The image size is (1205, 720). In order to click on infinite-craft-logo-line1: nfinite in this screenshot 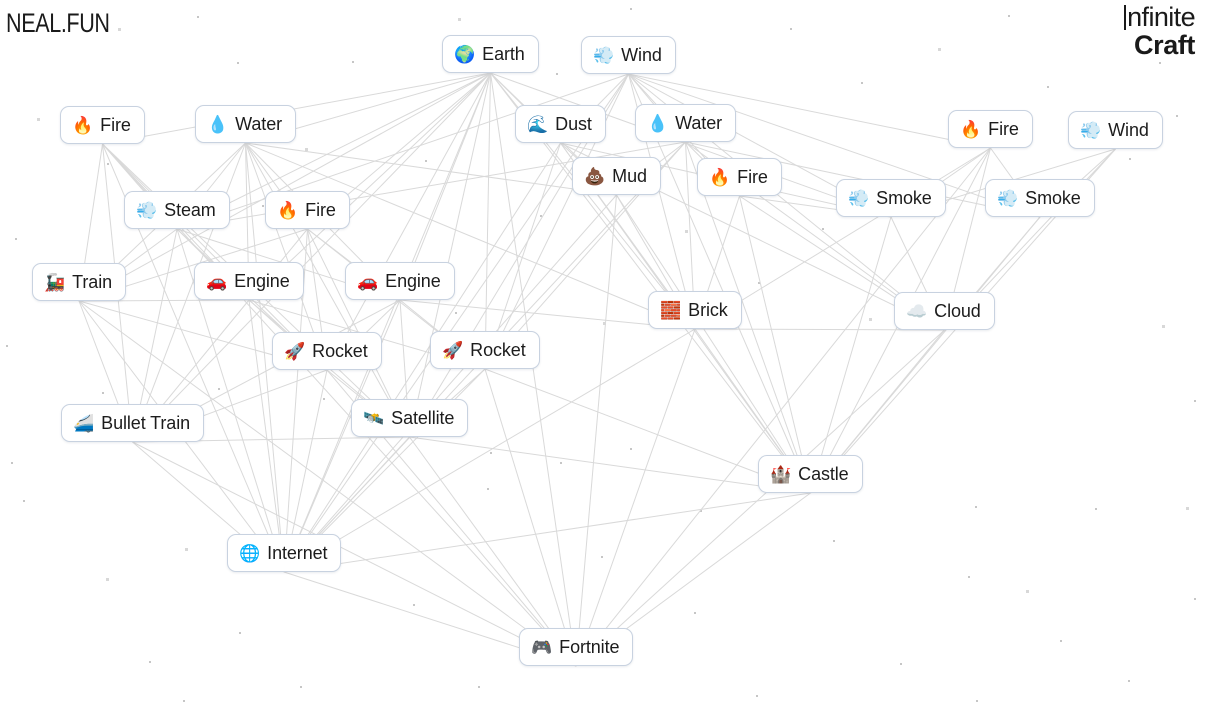, I will do `click(1160, 17)`.